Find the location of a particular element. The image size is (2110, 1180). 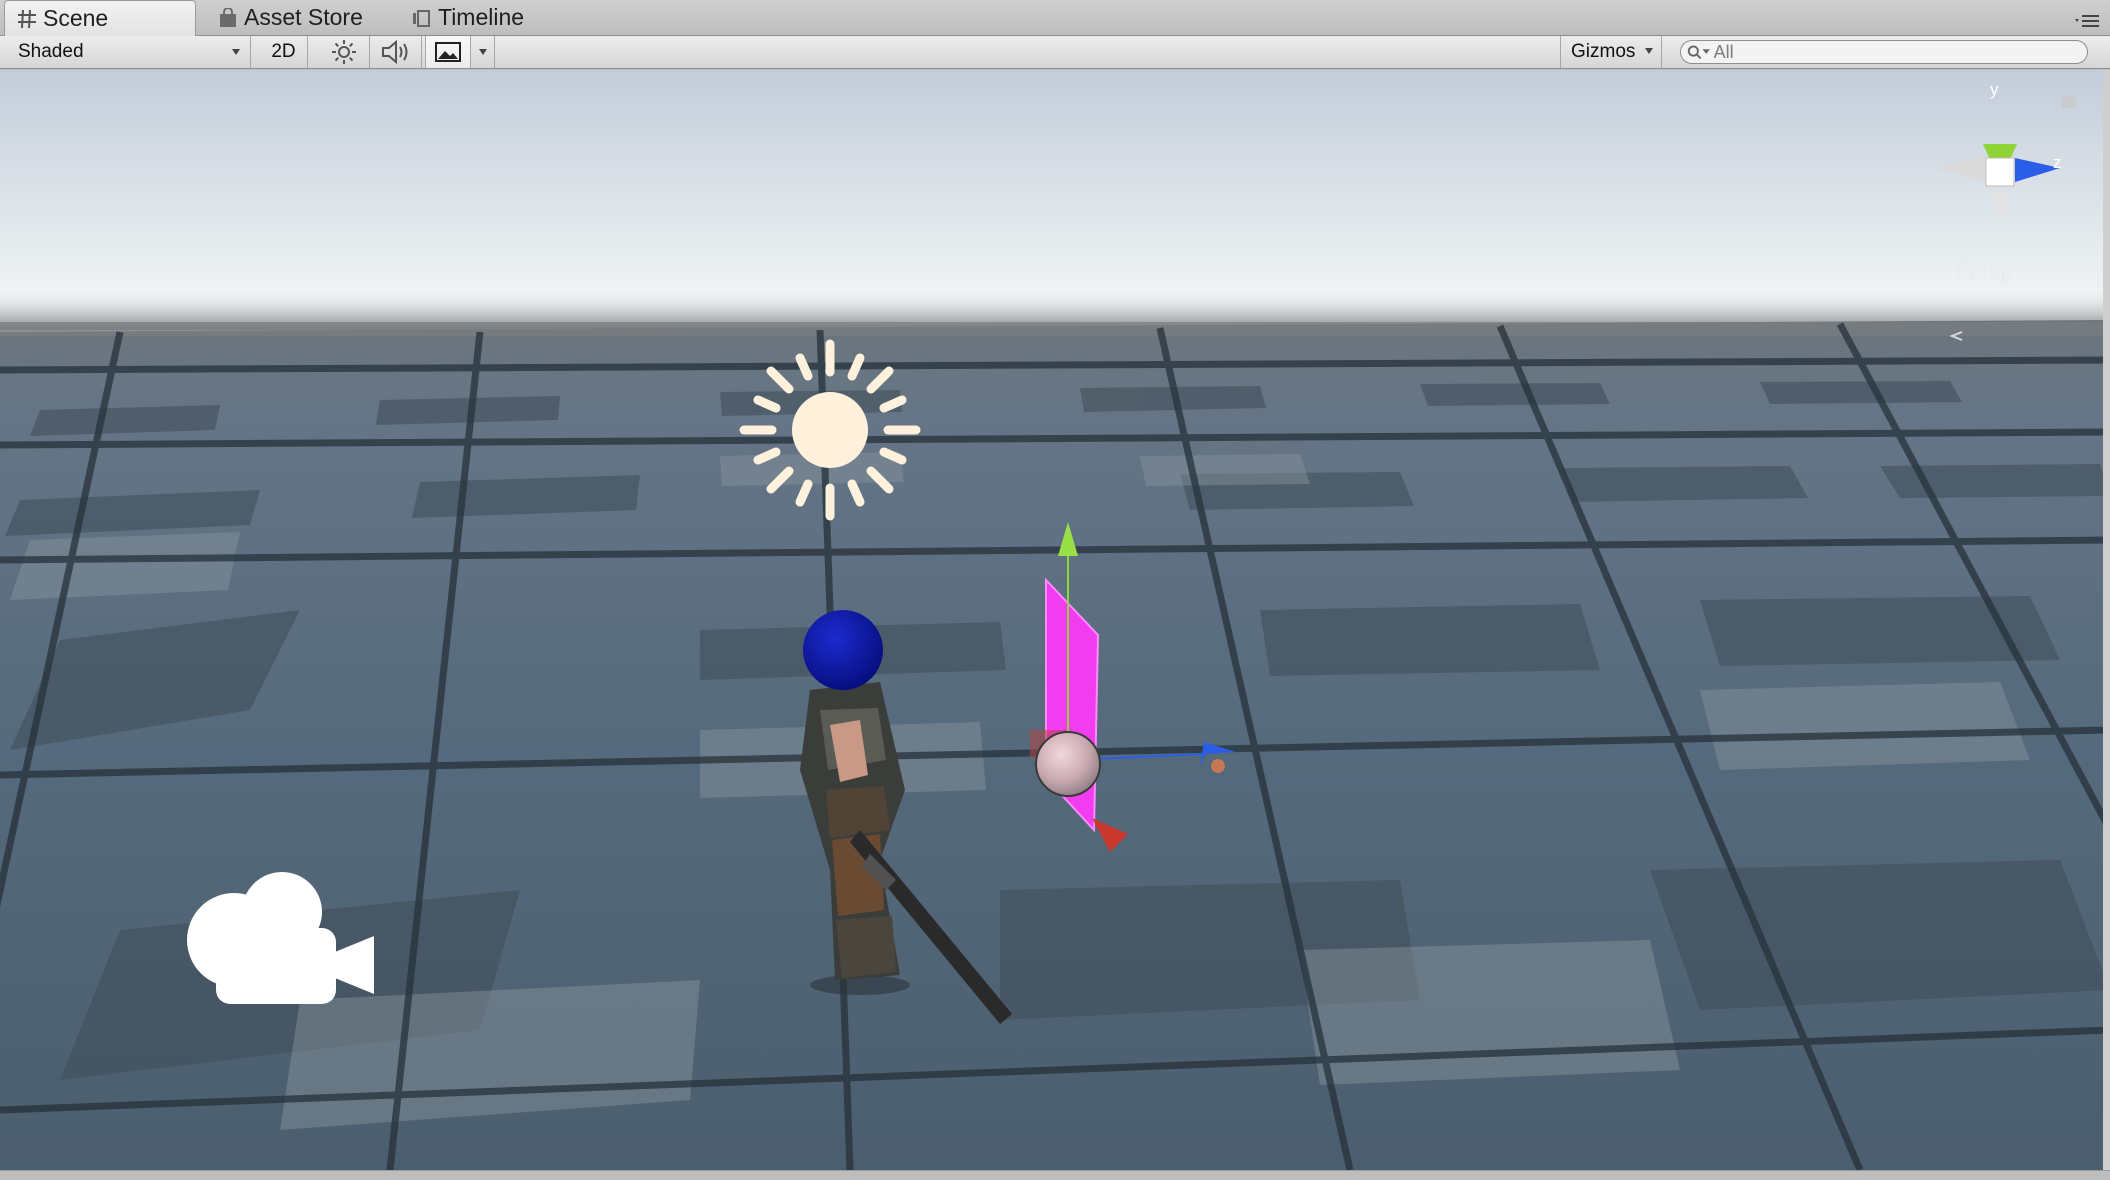

draw-mode-value: Shaded is located at coordinates (51, 51).